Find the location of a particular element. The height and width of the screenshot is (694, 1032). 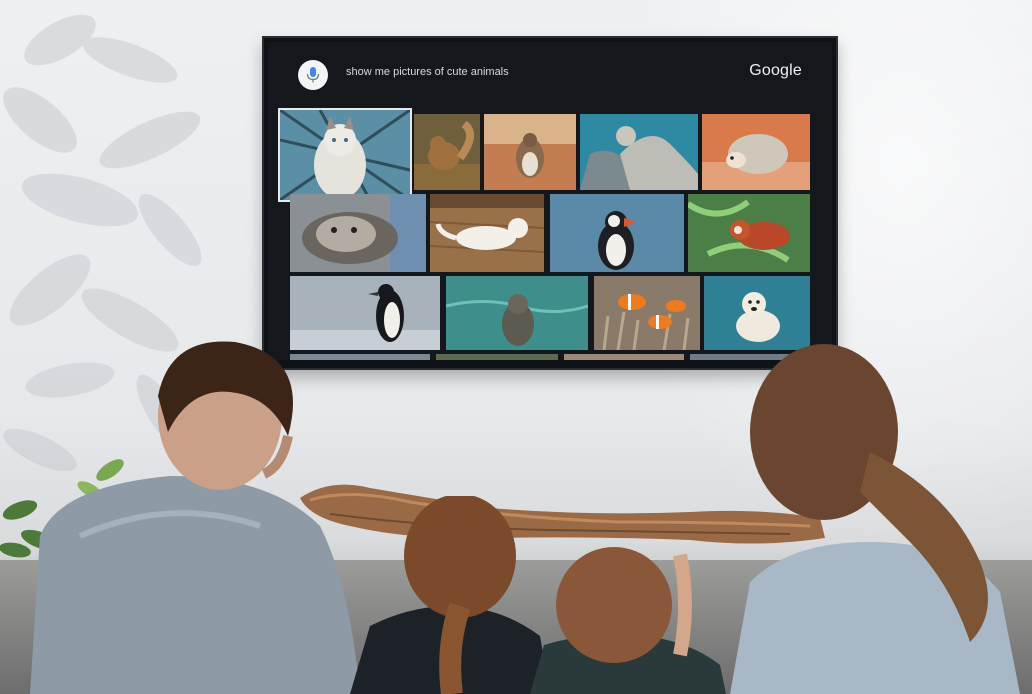

photo-row4-c is located at coordinates (624, 357).